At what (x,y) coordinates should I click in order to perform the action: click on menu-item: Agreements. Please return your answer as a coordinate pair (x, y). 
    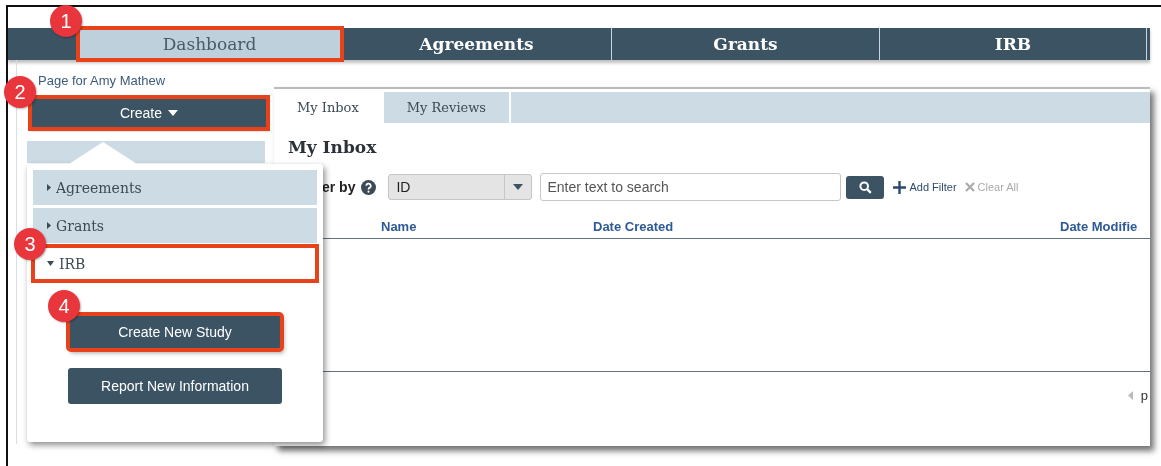
    Looking at the image, I should click on (175, 187).